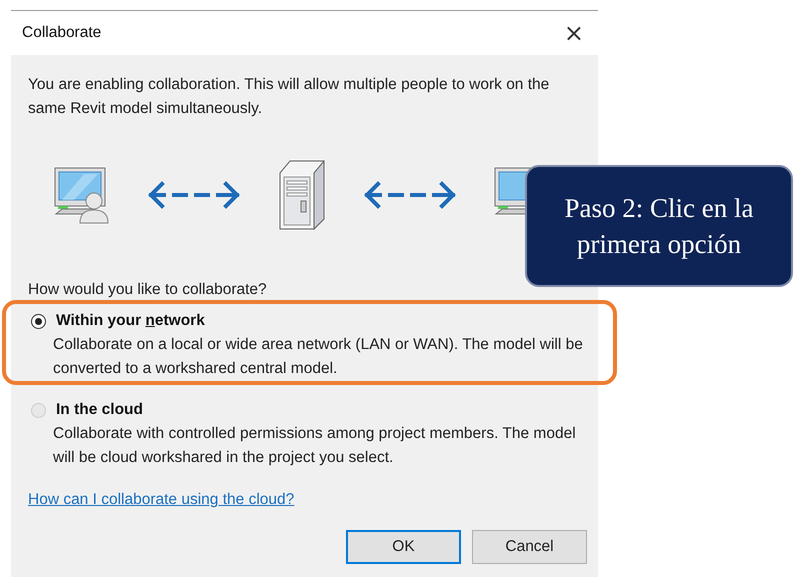 This screenshot has width=795, height=577. Describe the element at coordinates (130, 321) in the screenshot. I see `option-label: Within your network` at that location.